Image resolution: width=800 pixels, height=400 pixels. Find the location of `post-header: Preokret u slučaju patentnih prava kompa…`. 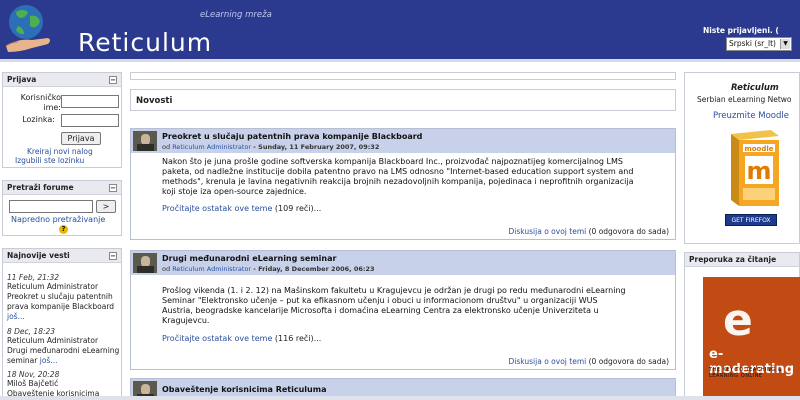

post-header: Preokret u slučaju patentnih prava kompa… is located at coordinates (403, 141).